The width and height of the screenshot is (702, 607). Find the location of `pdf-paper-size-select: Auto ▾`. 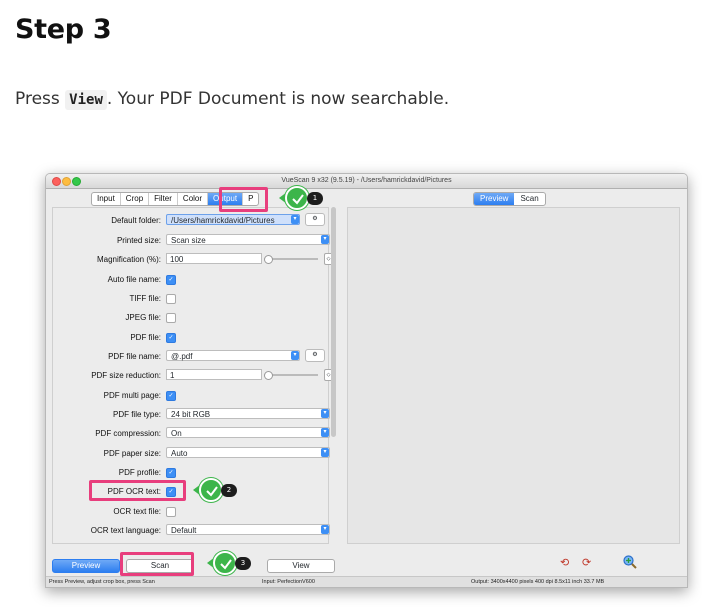

pdf-paper-size-select: Auto ▾ is located at coordinates (248, 452).